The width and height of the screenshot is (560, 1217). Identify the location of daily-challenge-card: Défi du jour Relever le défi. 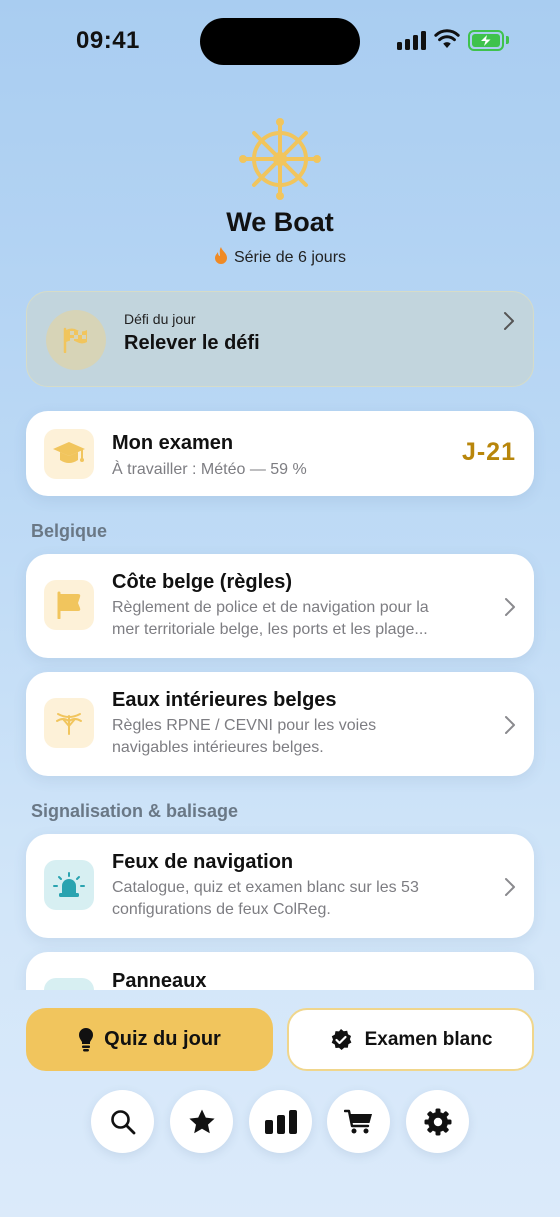
(280, 339).